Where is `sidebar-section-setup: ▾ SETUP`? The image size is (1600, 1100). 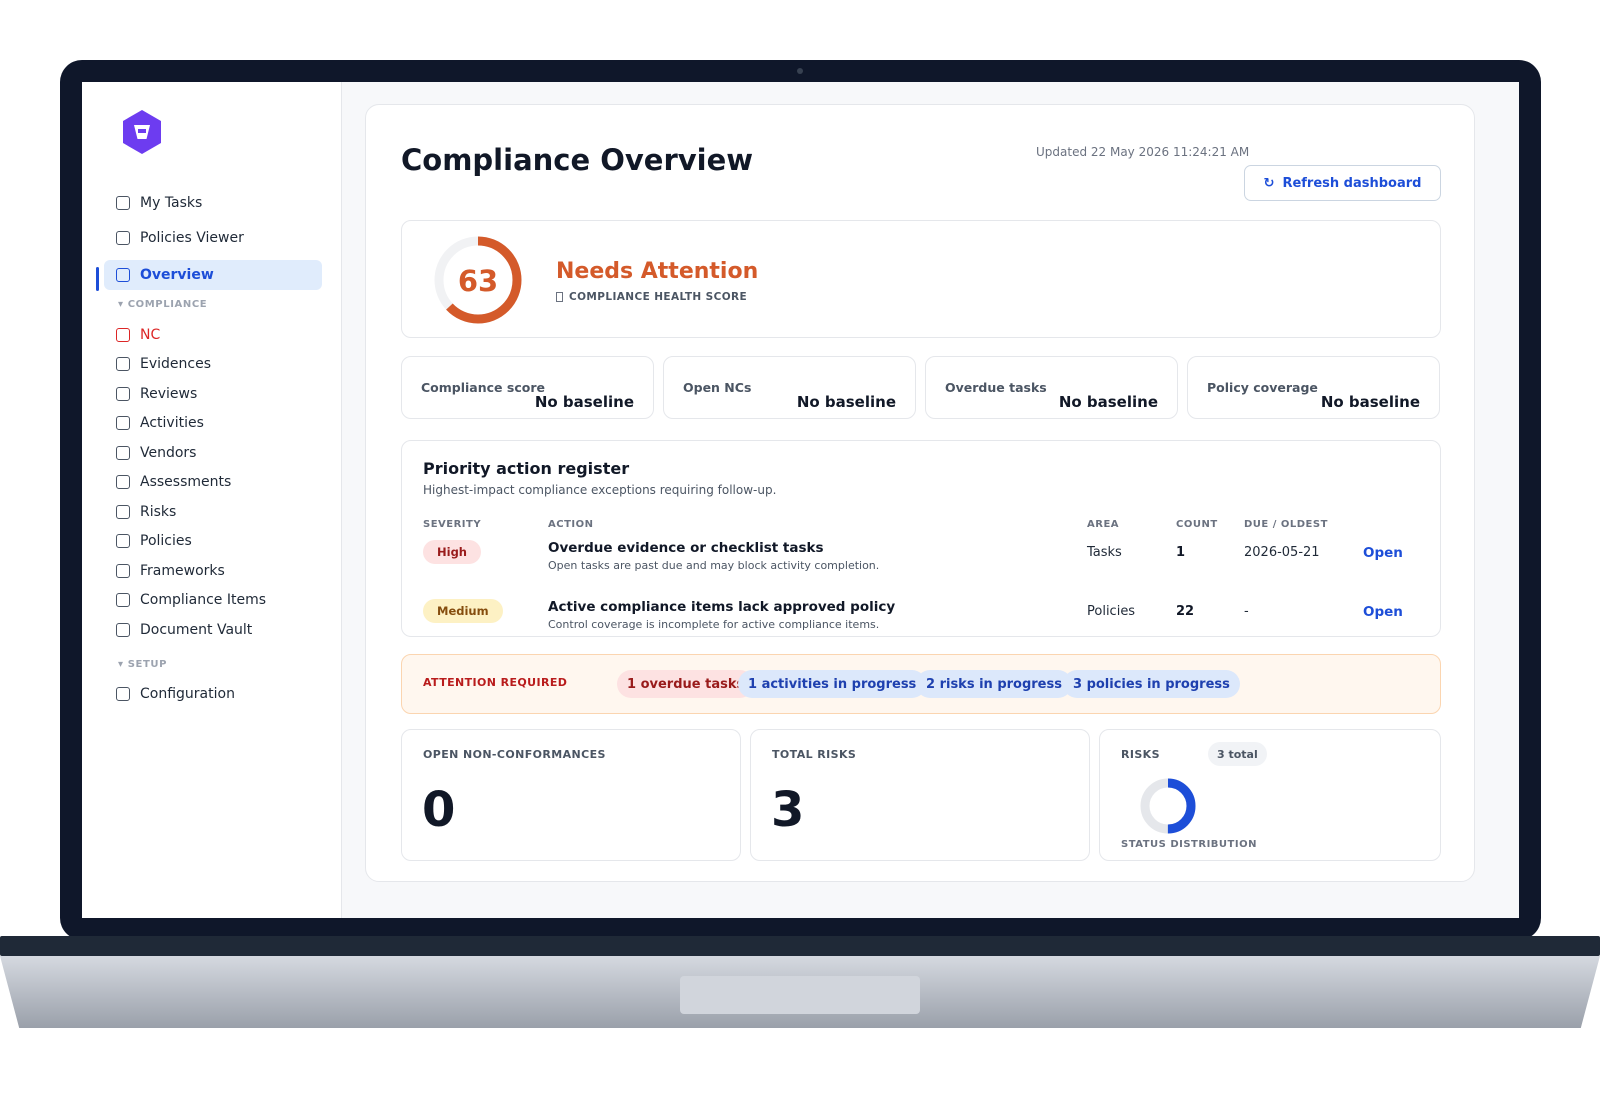 sidebar-section-setup: ▾ SETUP is located at coordinates (142, 664).